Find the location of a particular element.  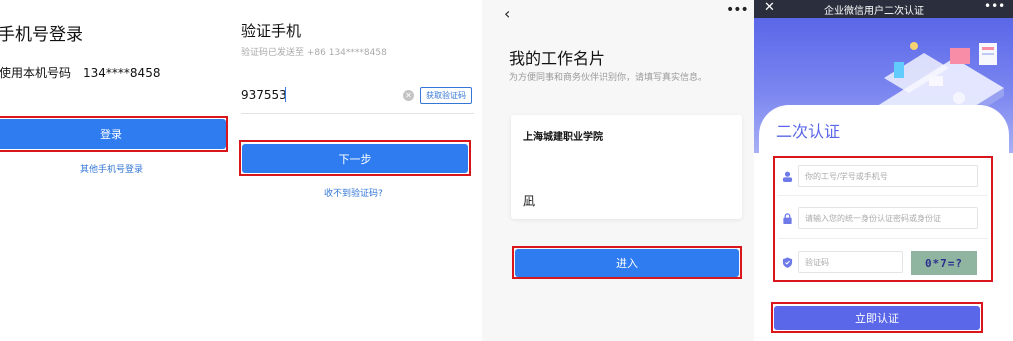

user-name: 凪 is located at coordinates (529, 200).